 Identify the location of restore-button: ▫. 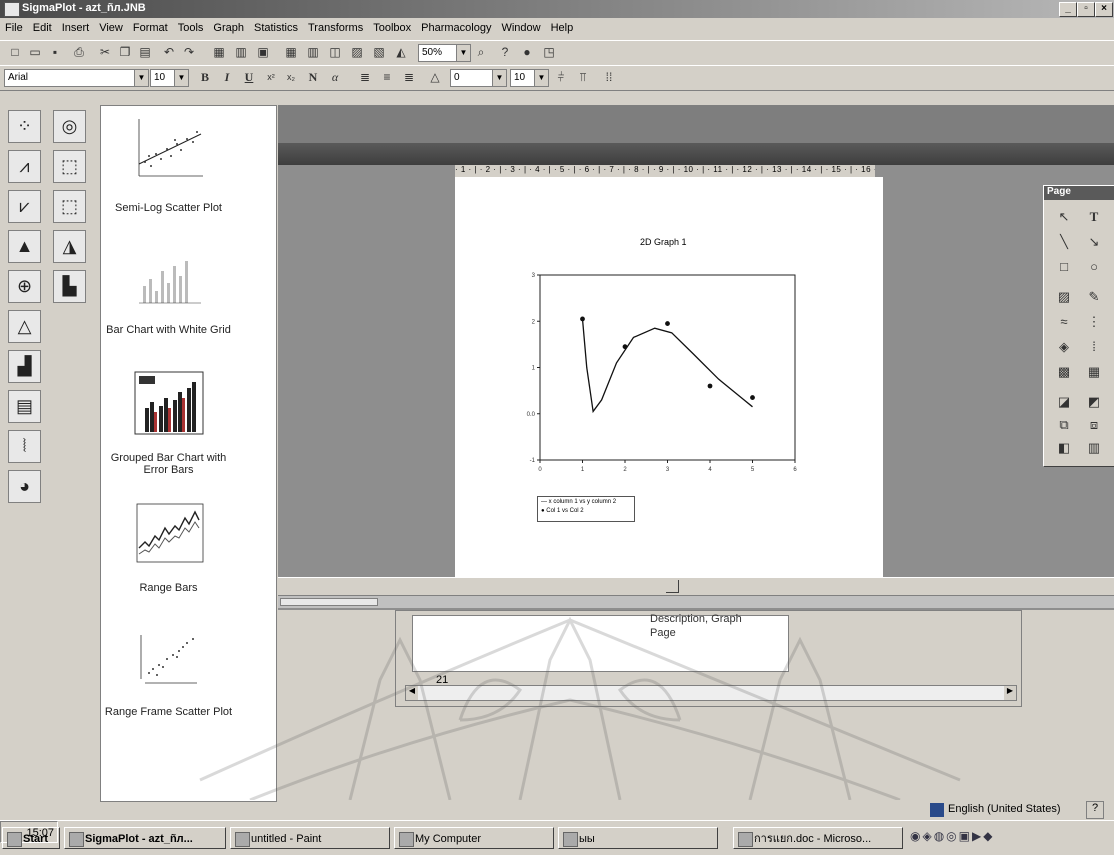
(1086, 9).